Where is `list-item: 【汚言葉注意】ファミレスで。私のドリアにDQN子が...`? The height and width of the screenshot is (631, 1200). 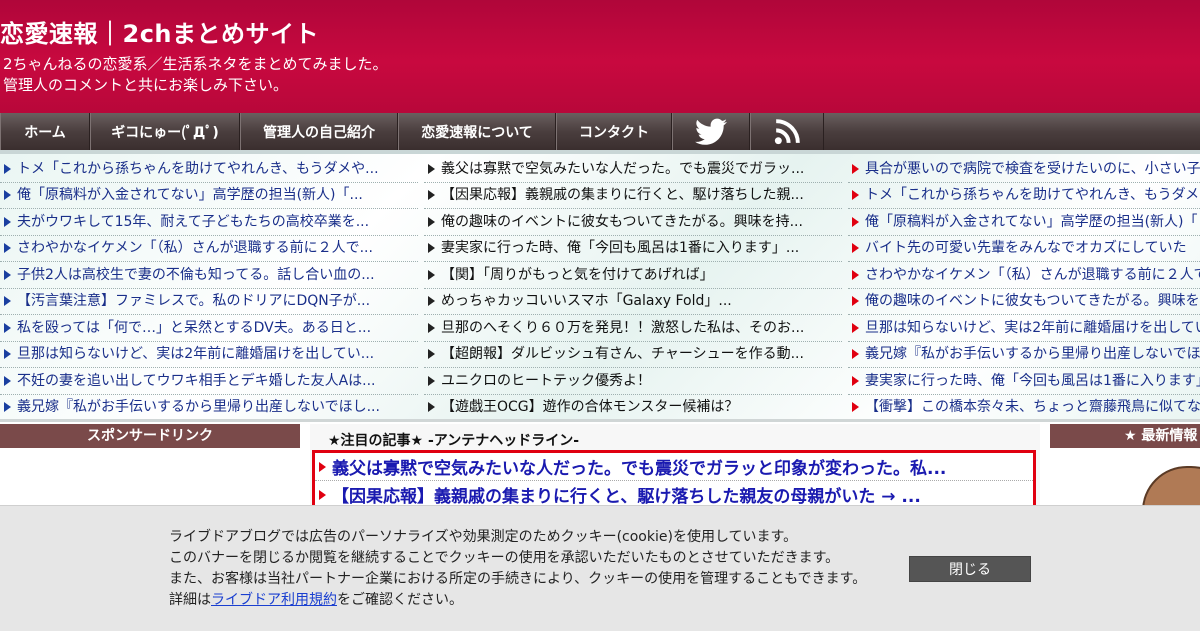
list-item: 【汚言葉注意】ファミレスで。私のドリアにDQN子が... is located at coordinates (209, 302).